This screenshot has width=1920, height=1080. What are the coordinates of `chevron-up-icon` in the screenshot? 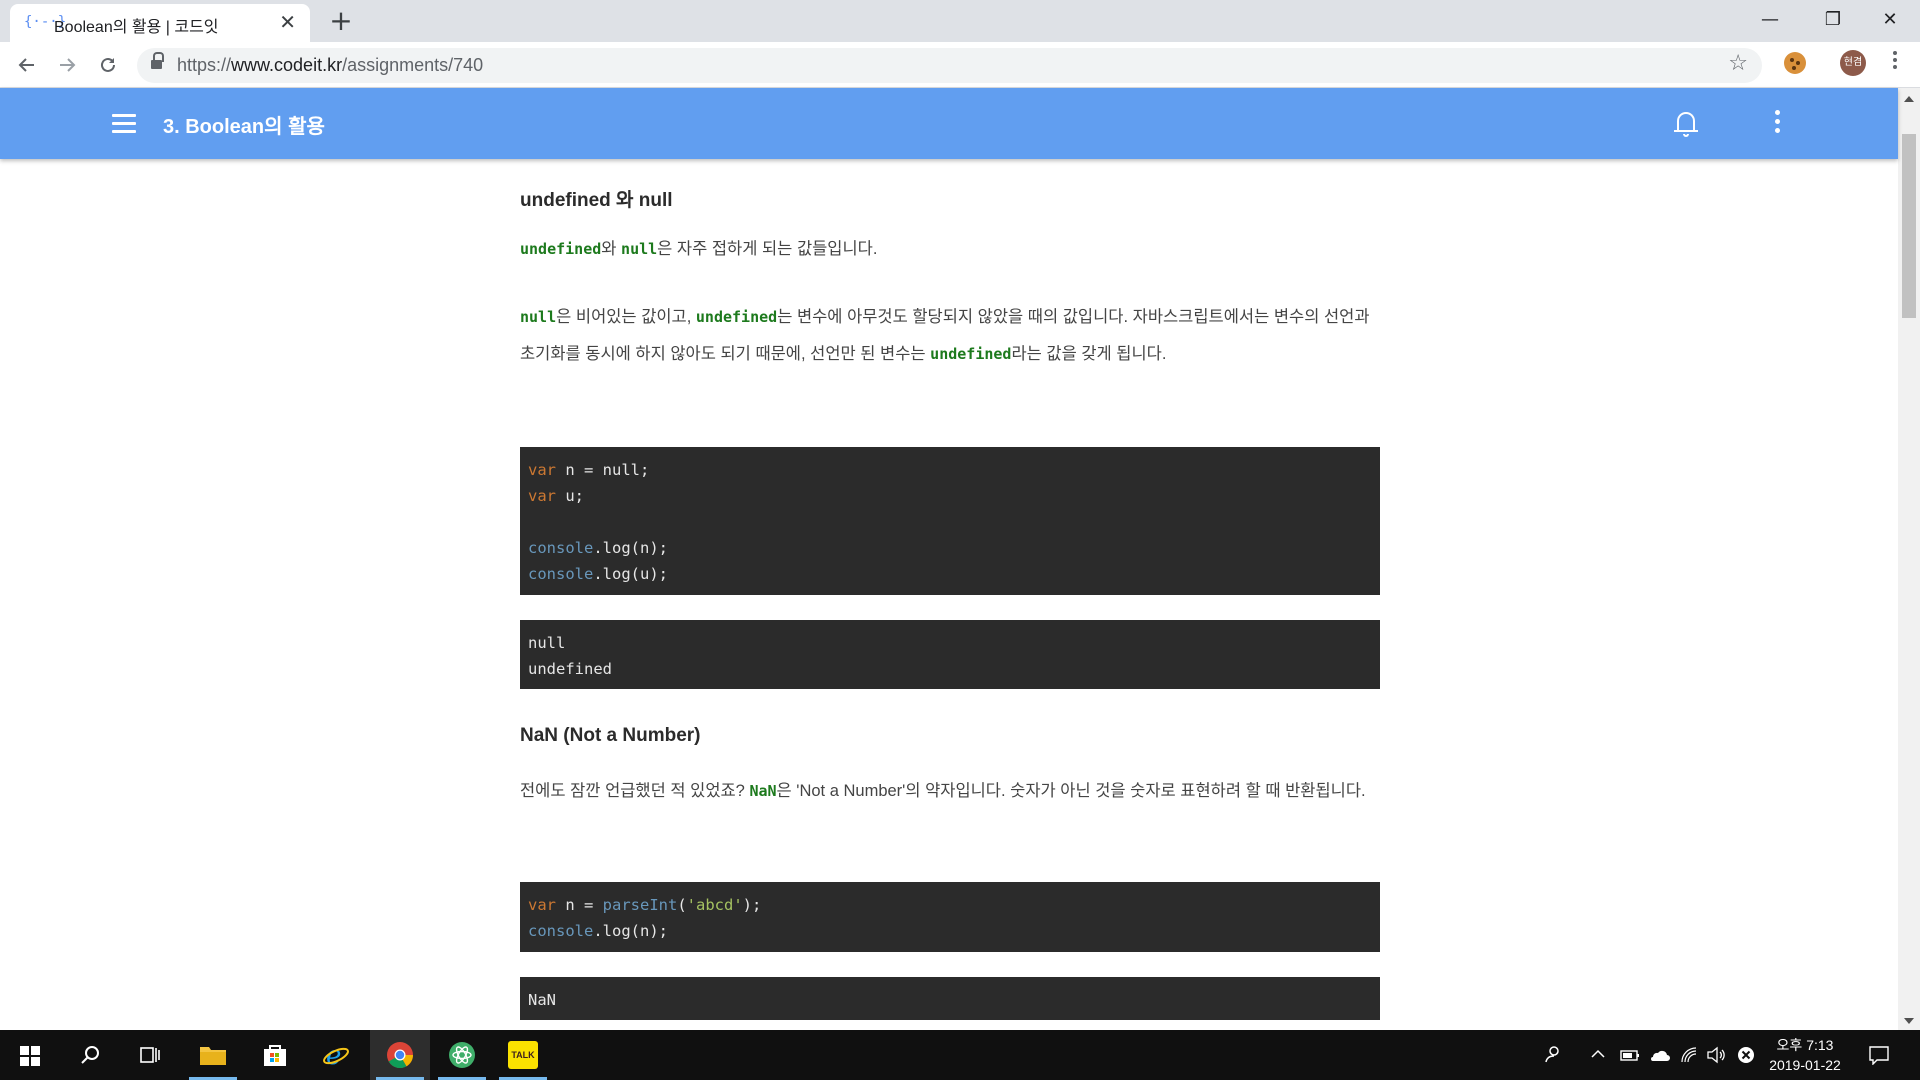 It's located at (1598, 1055).